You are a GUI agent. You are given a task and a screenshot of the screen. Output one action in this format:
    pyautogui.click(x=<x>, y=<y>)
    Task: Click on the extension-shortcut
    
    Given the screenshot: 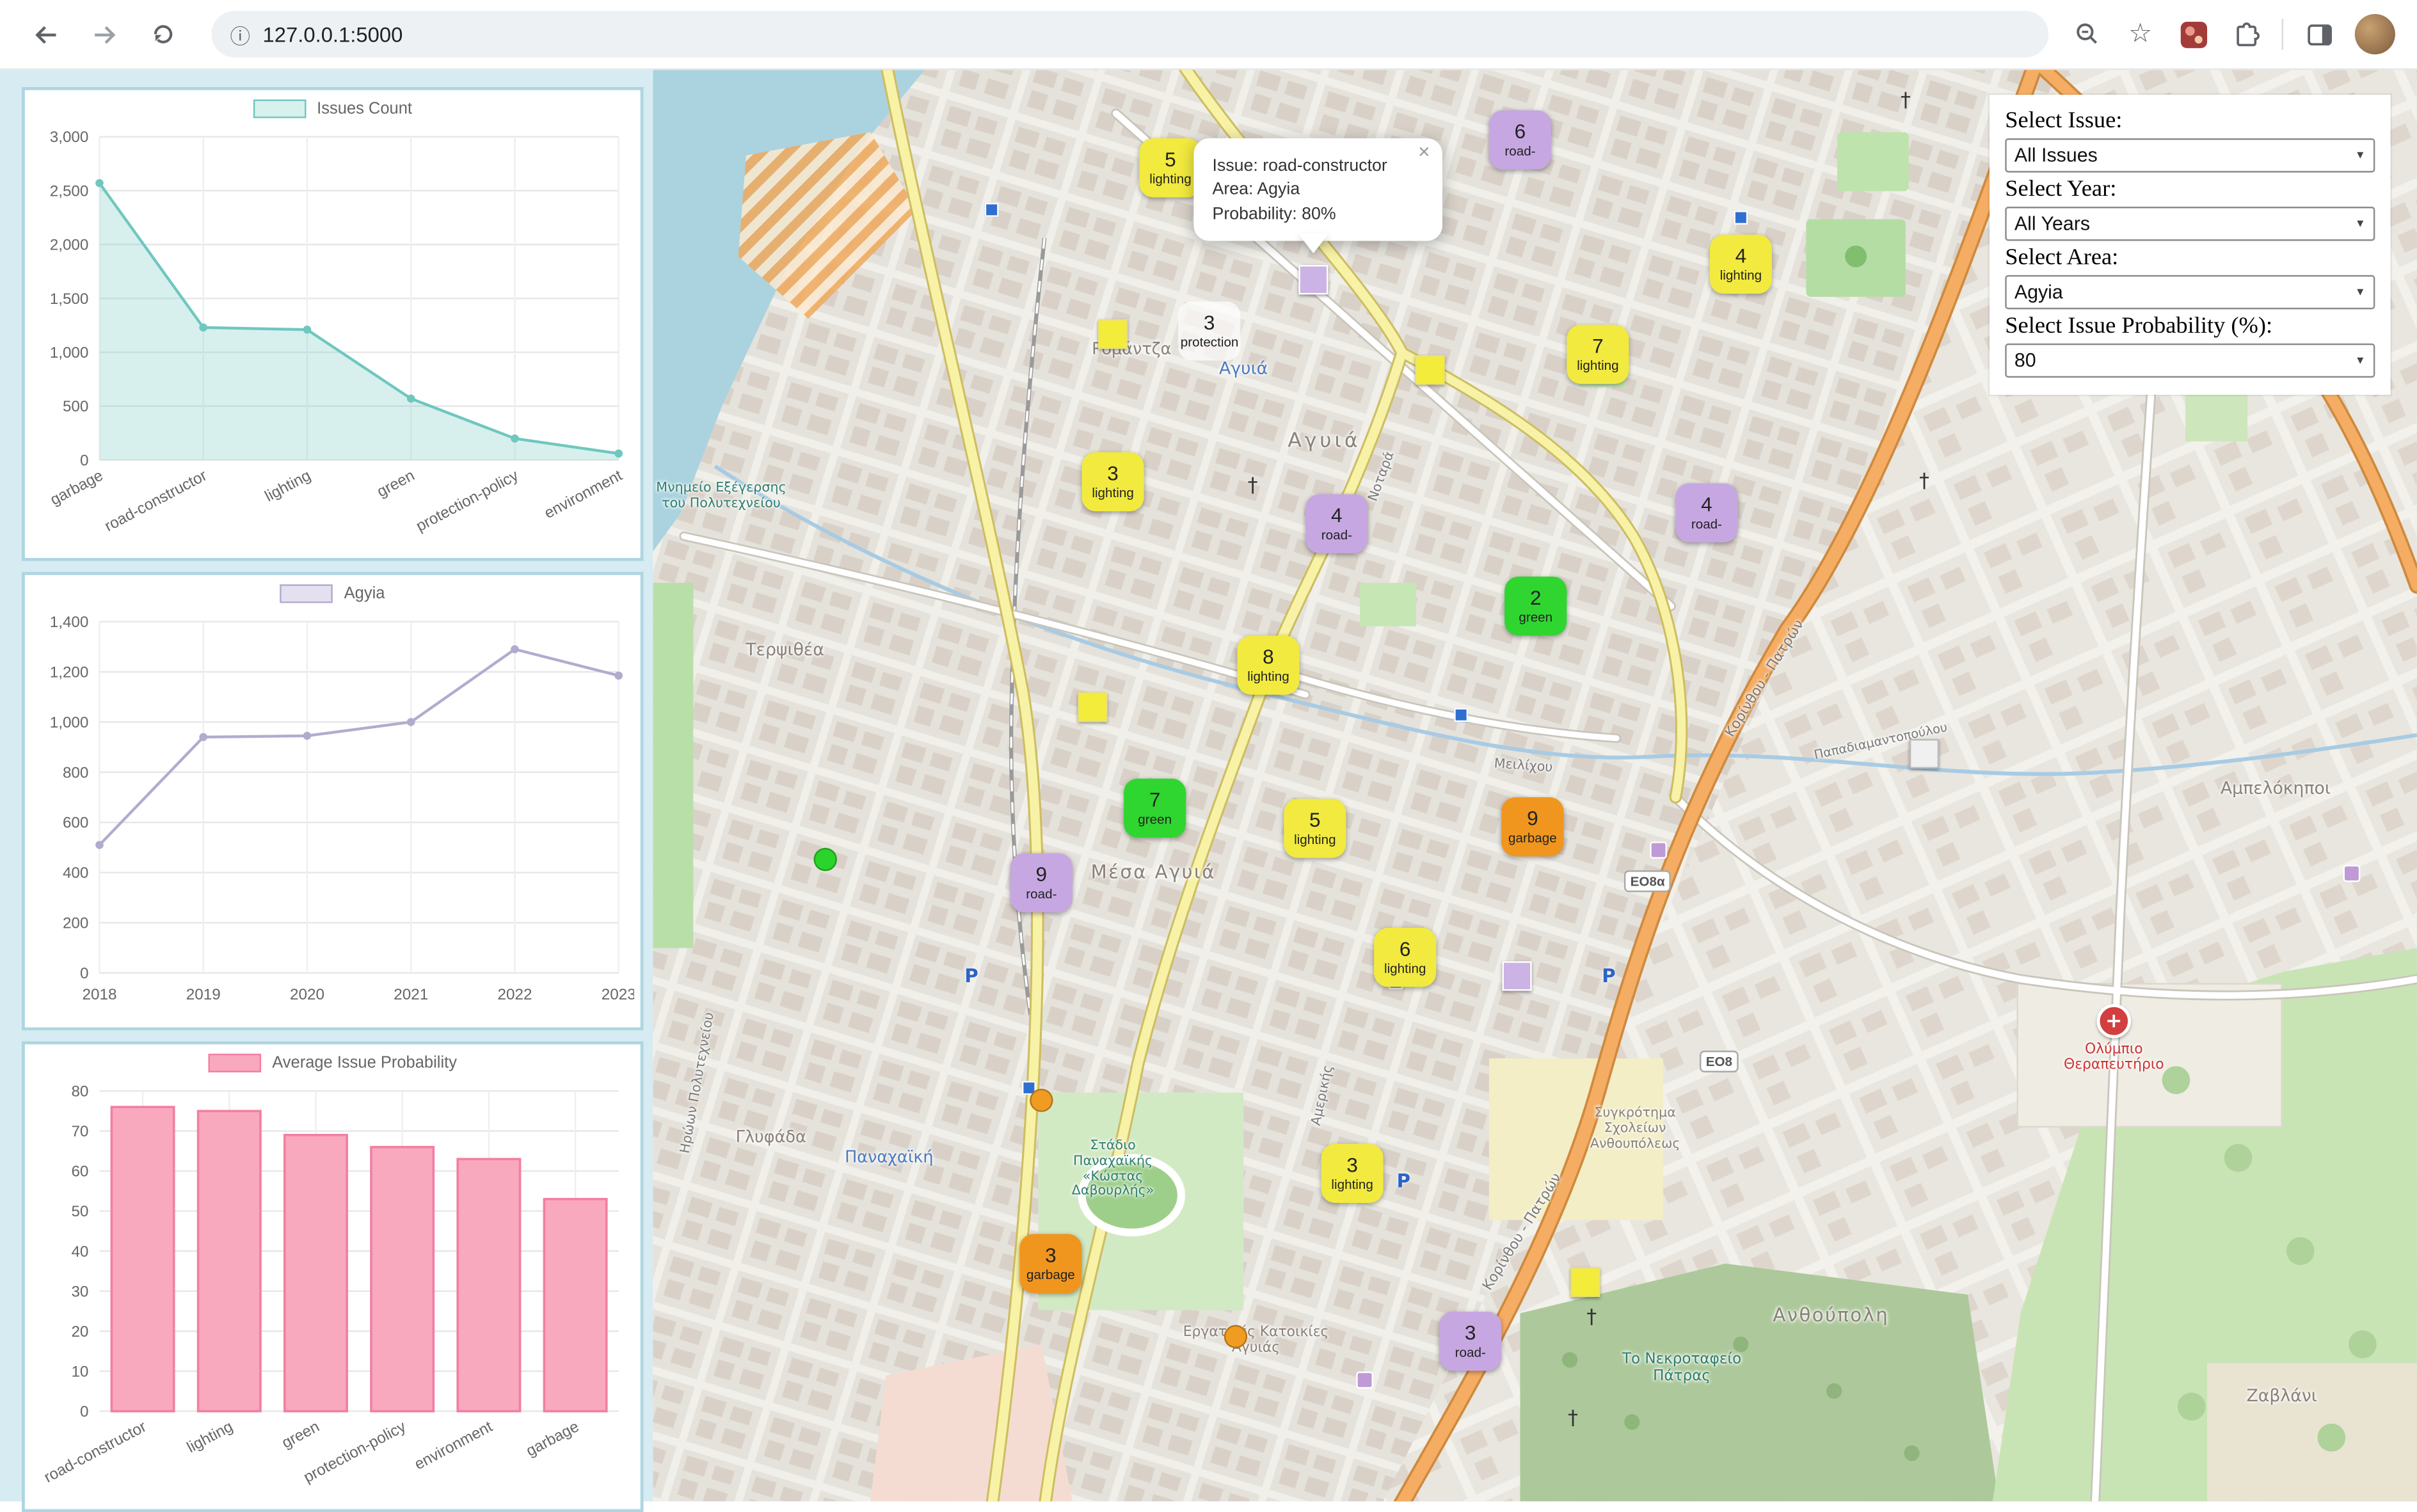 What is the action you would take?
    pyautogui.click(x=2193, y=34)
    